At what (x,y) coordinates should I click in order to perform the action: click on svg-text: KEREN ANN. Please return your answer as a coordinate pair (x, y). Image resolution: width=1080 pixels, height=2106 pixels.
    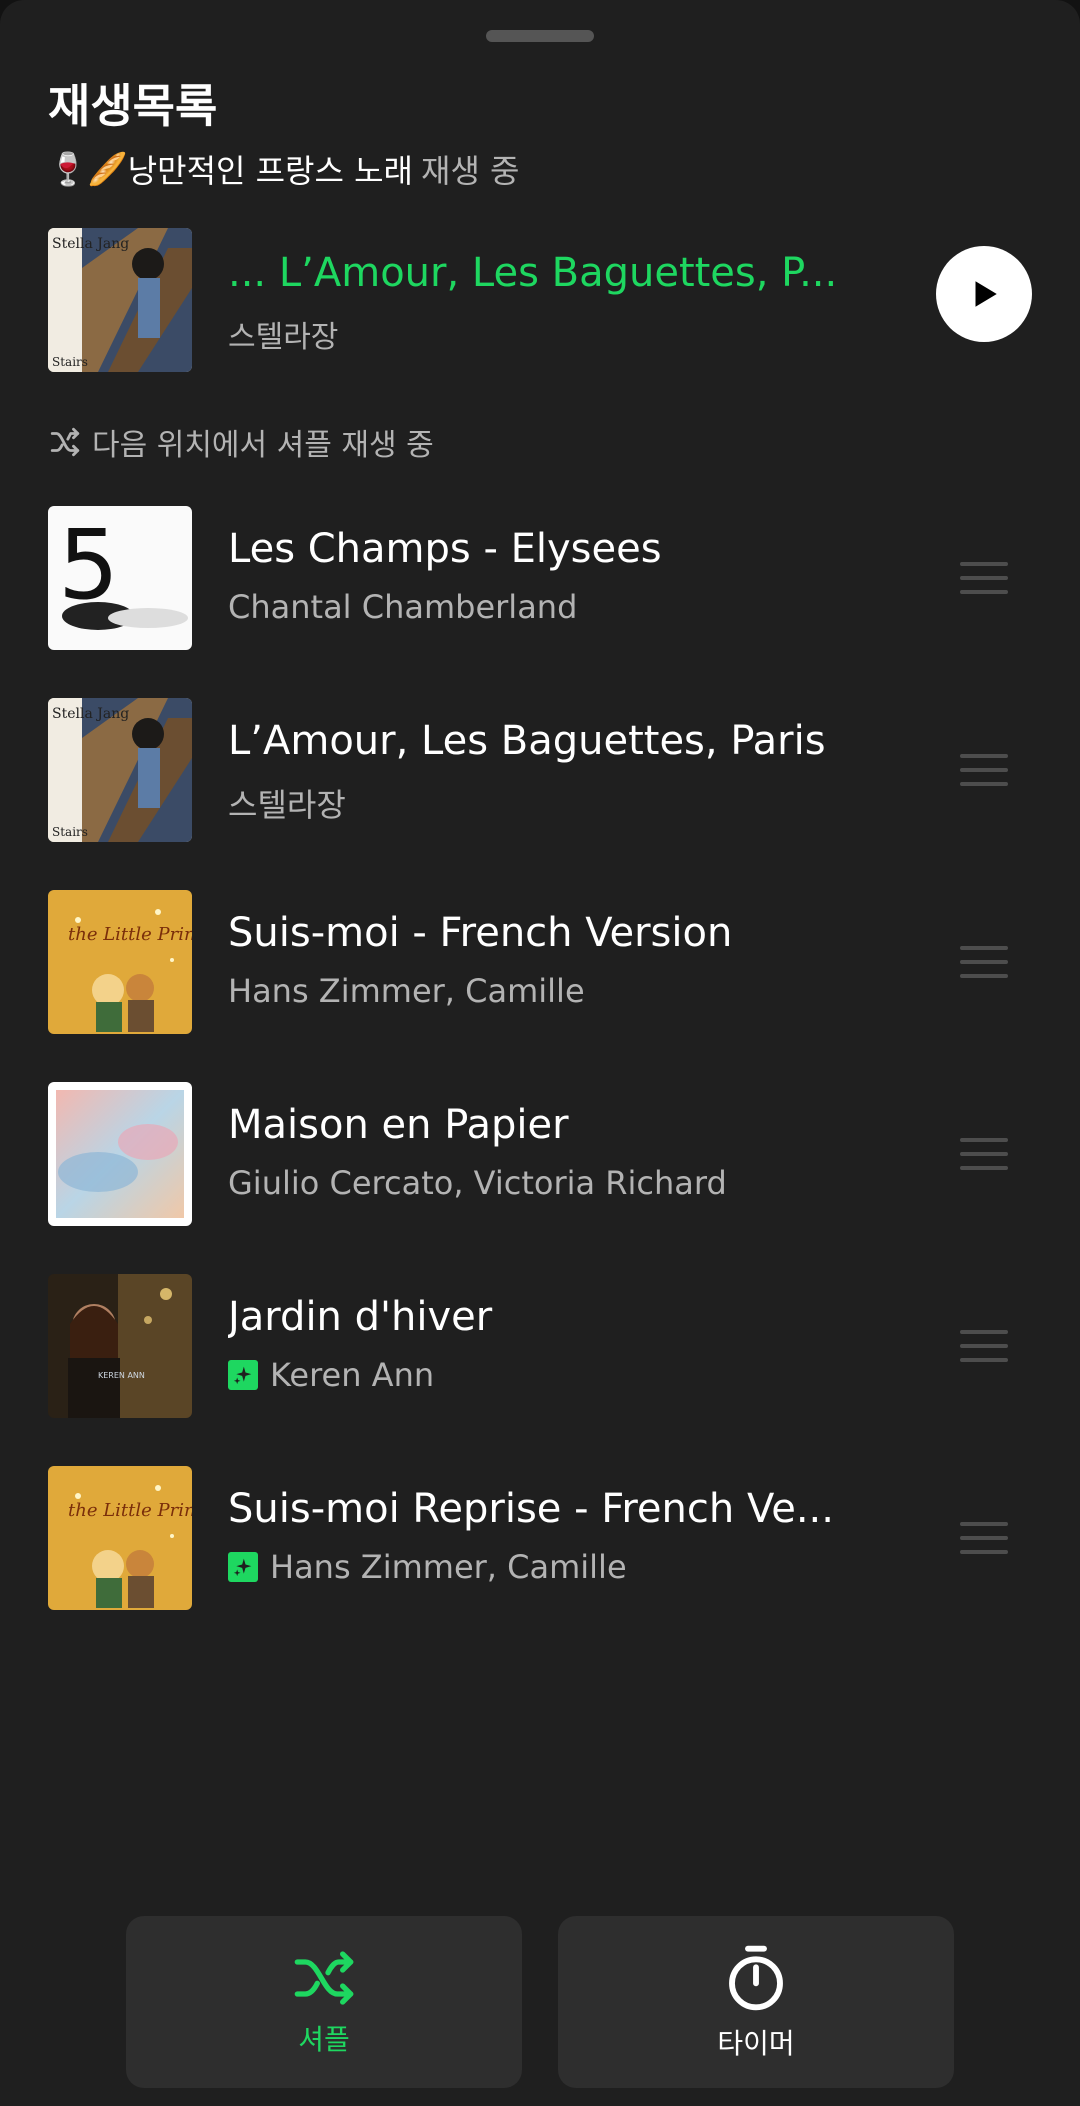
    Looking at the image, I should click on (121, 1375).